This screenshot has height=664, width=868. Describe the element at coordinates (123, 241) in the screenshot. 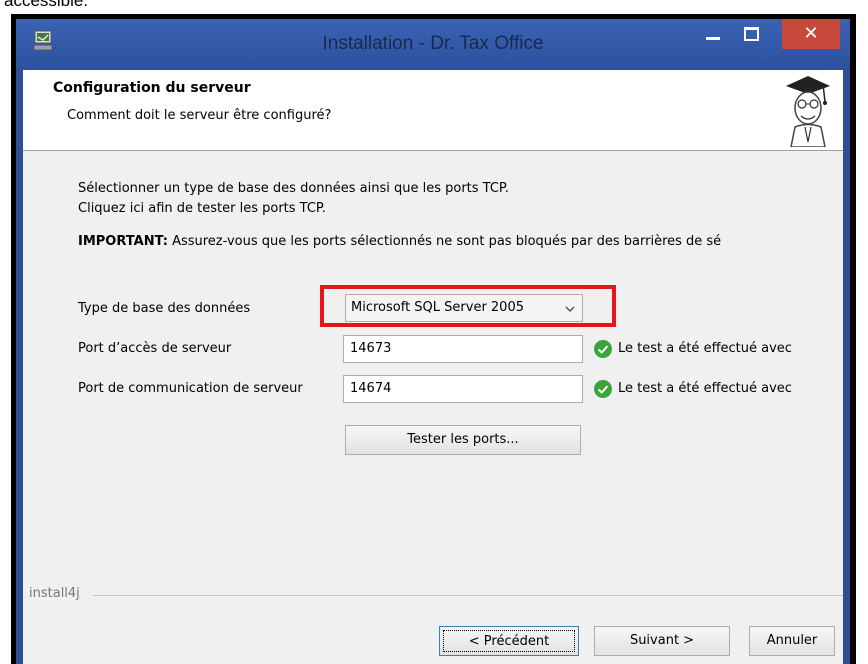

I see `important-label: IMPORTANT:` at that location.